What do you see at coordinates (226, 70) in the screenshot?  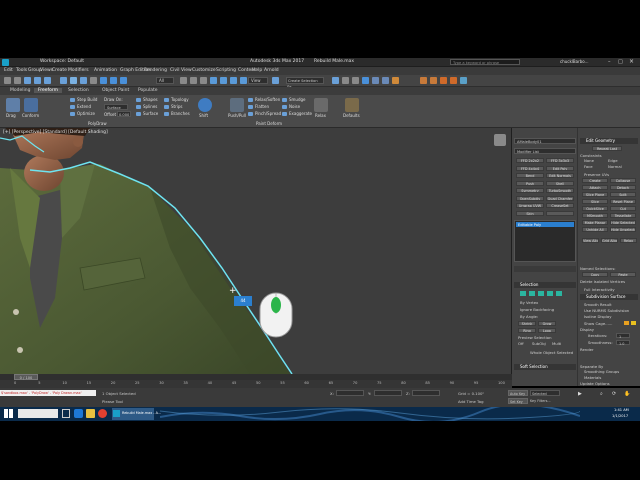 I see `menu-scripting: Scripting` at bounding box center [226, 70].